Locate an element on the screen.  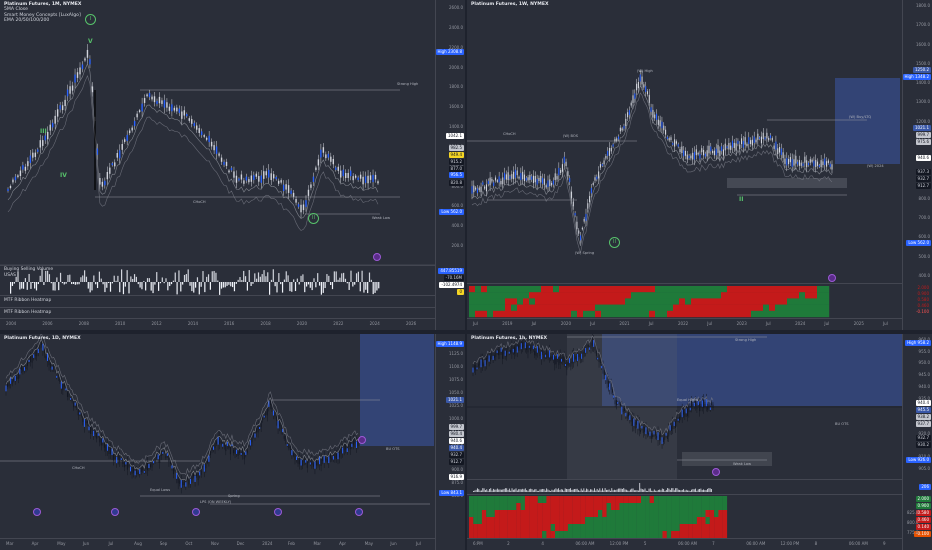
price-badge: 940.6 is located at coordinates (923, 158).